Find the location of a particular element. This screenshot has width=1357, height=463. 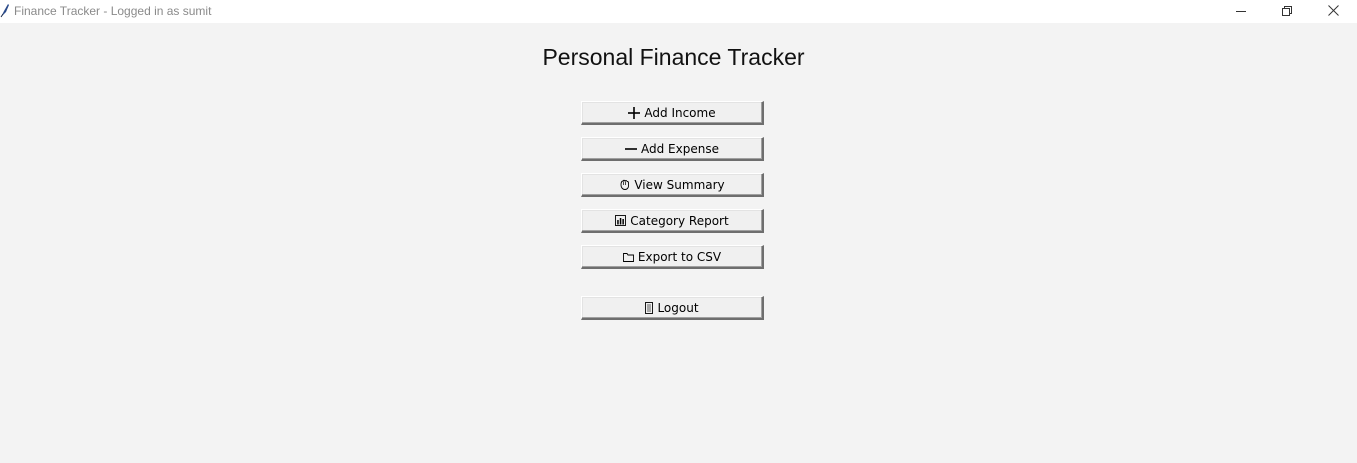

title-bar: Finance Tracker - Logged in as sumit is located at coordinates (678, 11).